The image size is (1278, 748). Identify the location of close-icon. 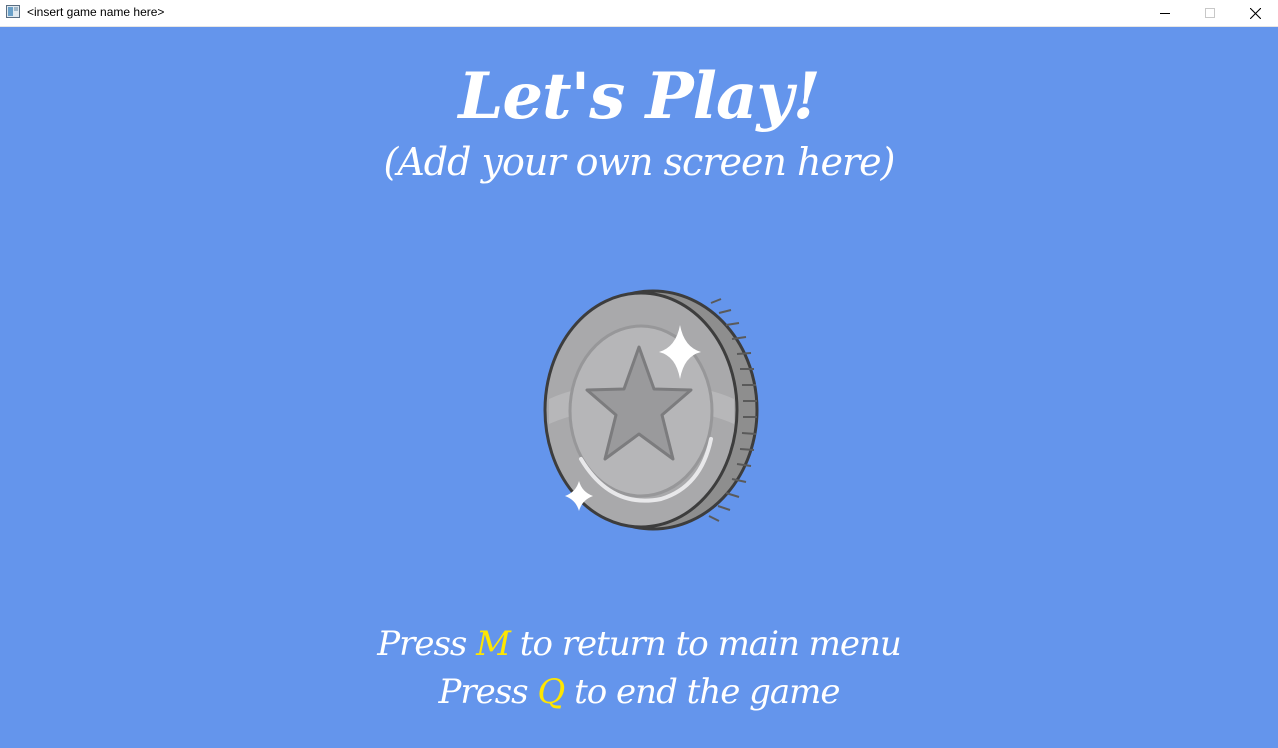
(1255, 13).